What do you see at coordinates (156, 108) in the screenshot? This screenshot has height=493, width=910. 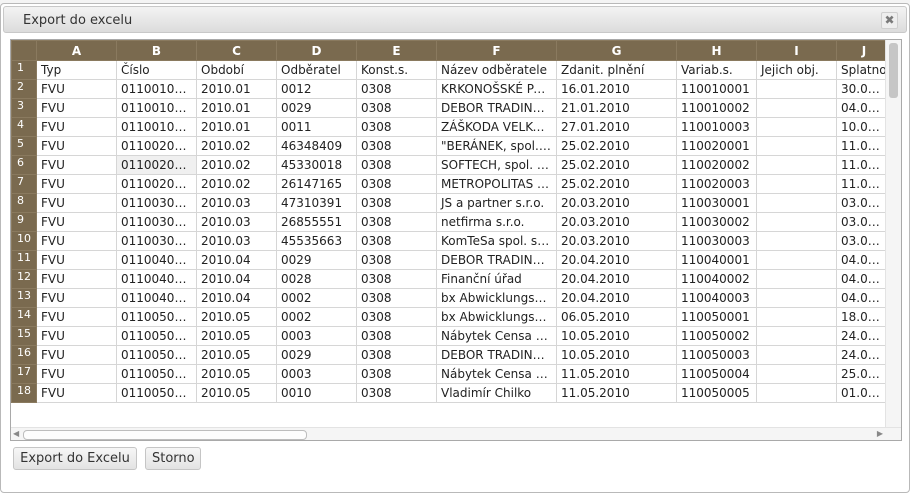 I see `table-cell: 0110010002` at bounding box center [156, 108].